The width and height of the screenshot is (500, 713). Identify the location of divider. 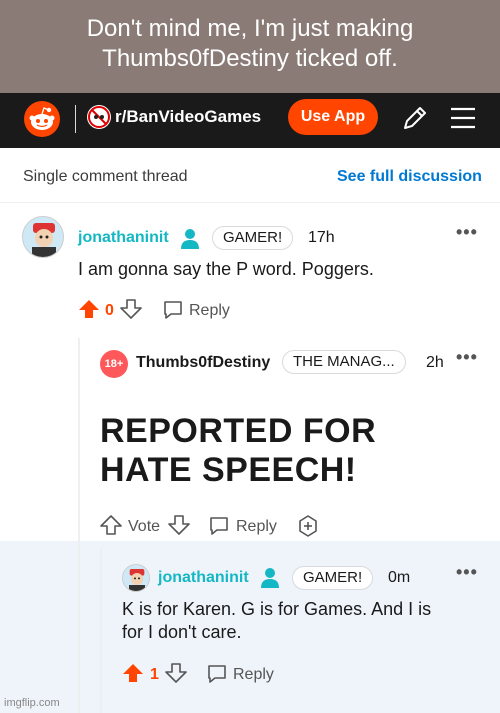
(75, 119).